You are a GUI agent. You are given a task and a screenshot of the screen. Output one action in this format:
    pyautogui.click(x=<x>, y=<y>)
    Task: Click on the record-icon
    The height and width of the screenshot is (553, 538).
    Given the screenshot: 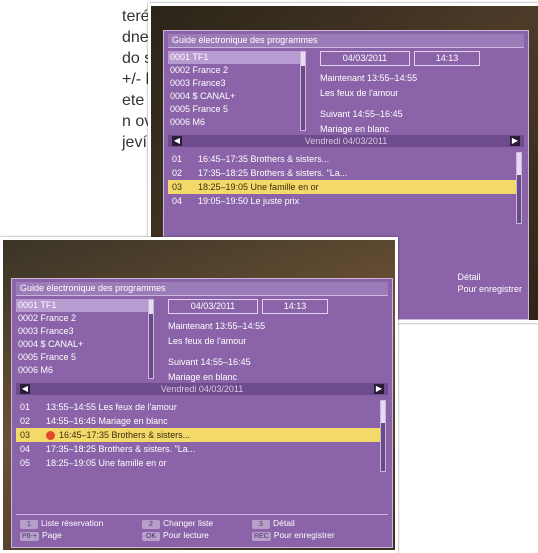 What is the action you would take?
    pyautogui.click(x=50, y=436)
    